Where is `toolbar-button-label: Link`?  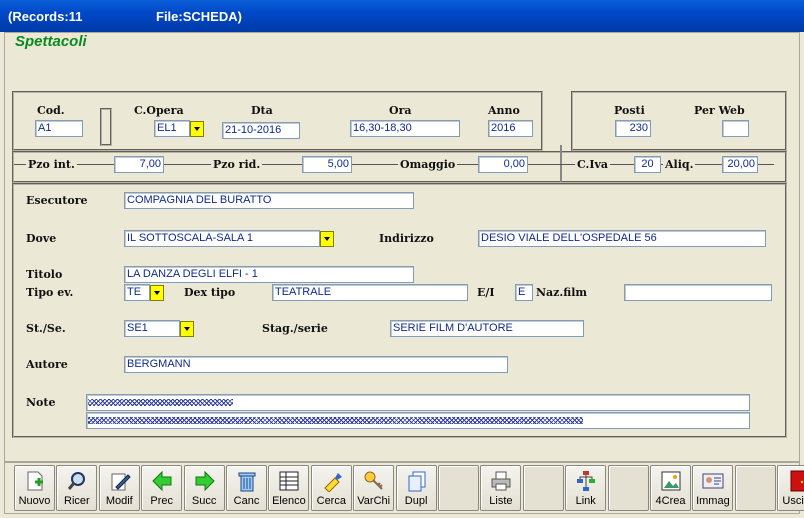
toolbar-button-label: Link is located at coordinates (585, 501).